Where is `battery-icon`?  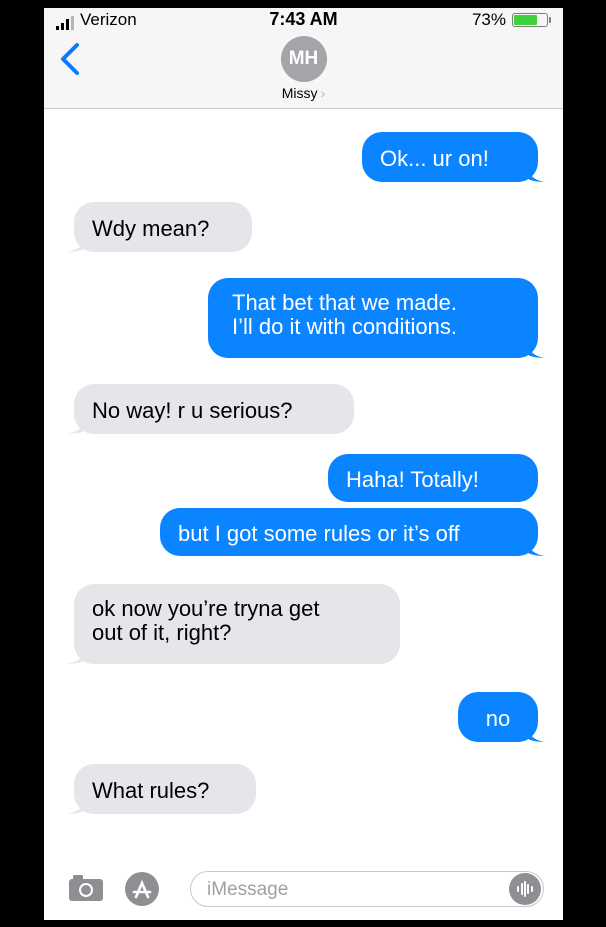
battery-icon is located at coordinates (530, 20).